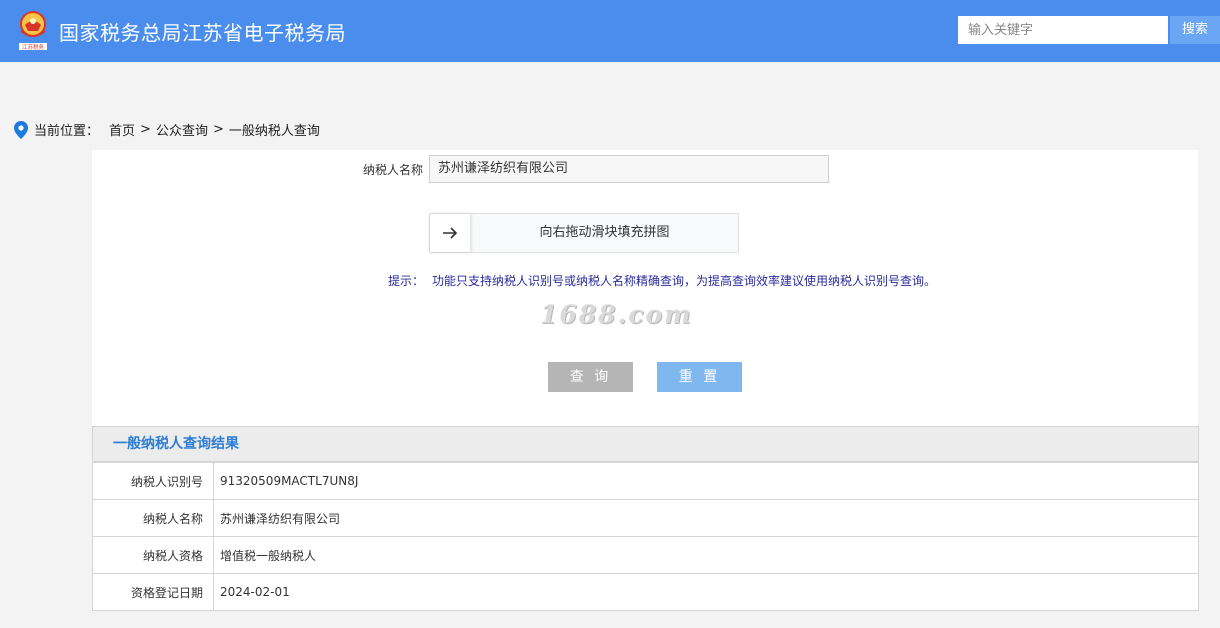 This screenshot has height=628, width=1220. Describe the element at coordinates (21, 129) in the screenshot. I see `location-pin-icon` at that location.